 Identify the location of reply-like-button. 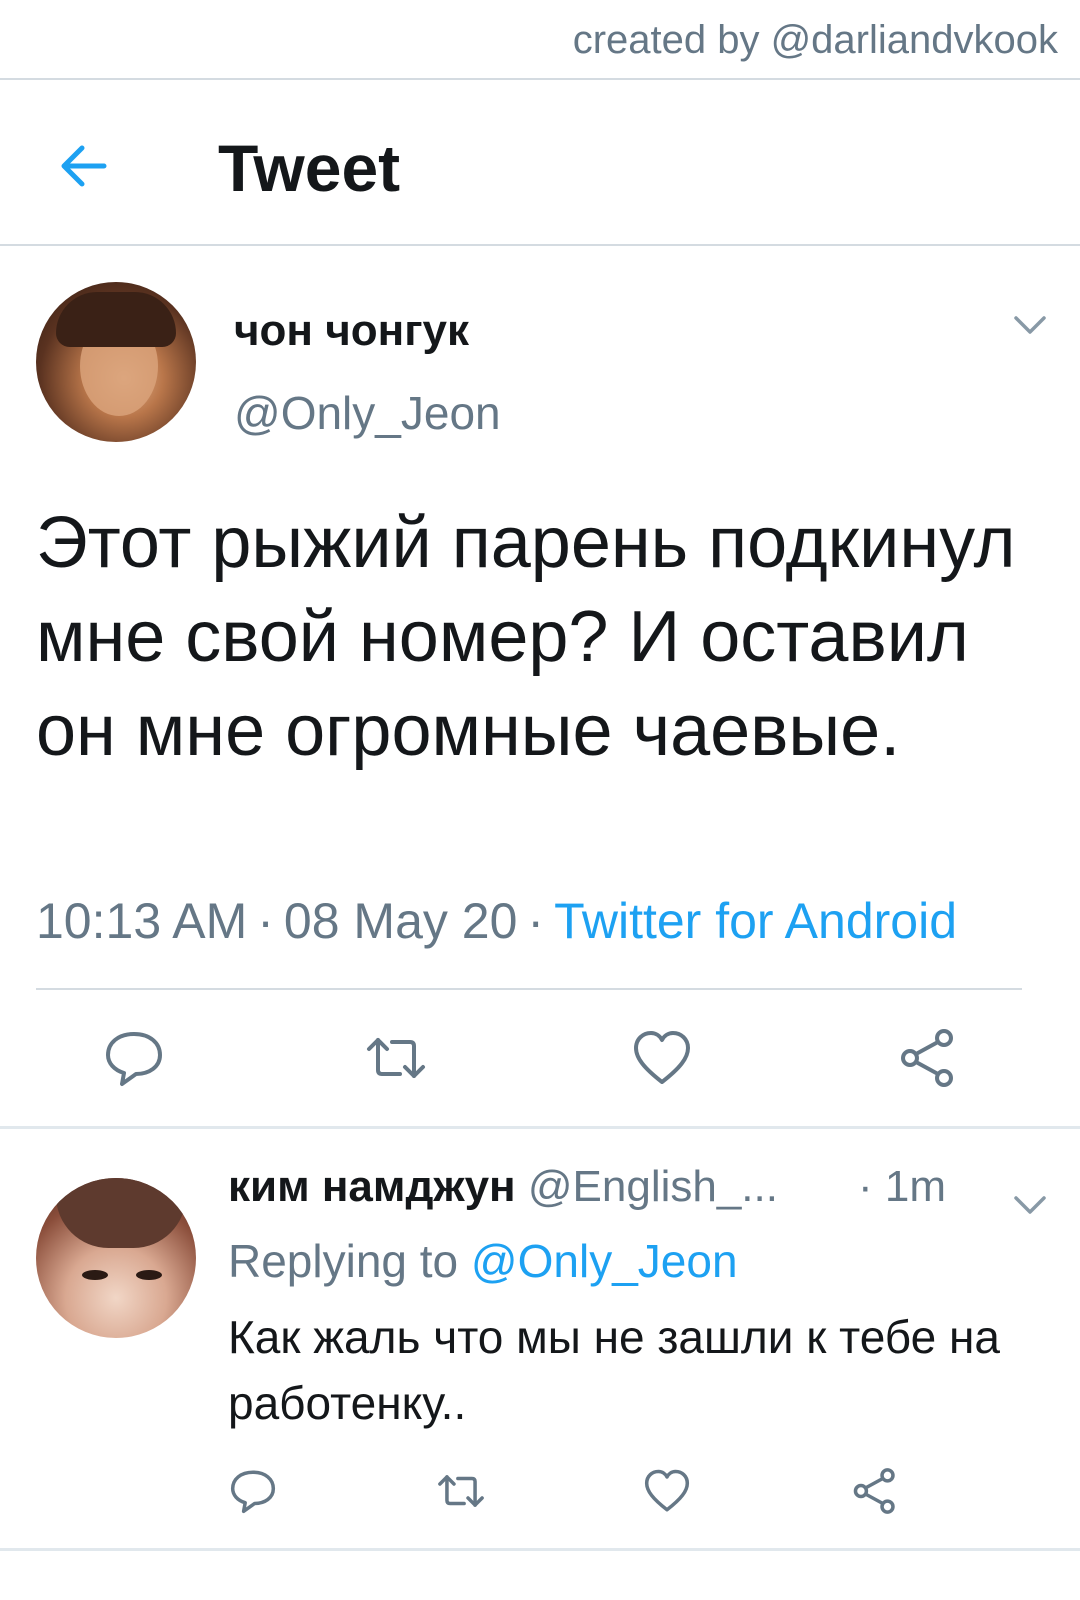
(667, 1491).